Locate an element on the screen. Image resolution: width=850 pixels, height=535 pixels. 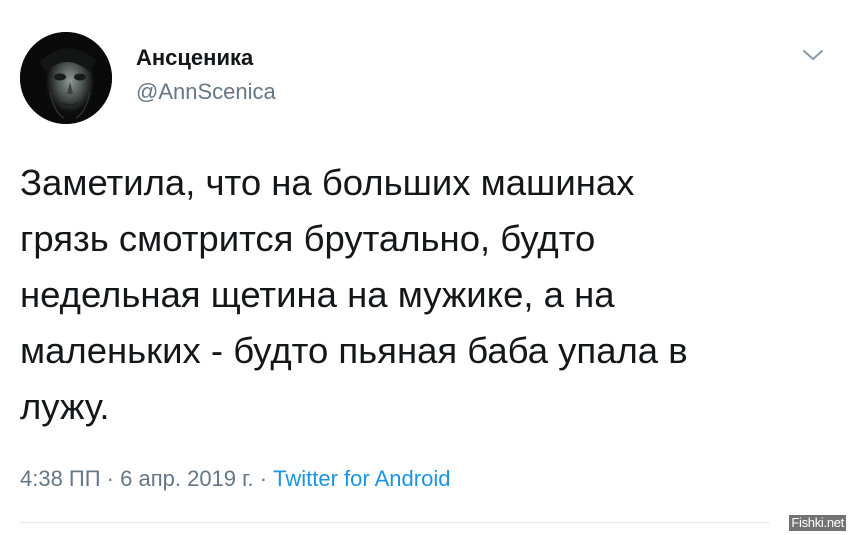
divider is located at coordinates (395, 522).